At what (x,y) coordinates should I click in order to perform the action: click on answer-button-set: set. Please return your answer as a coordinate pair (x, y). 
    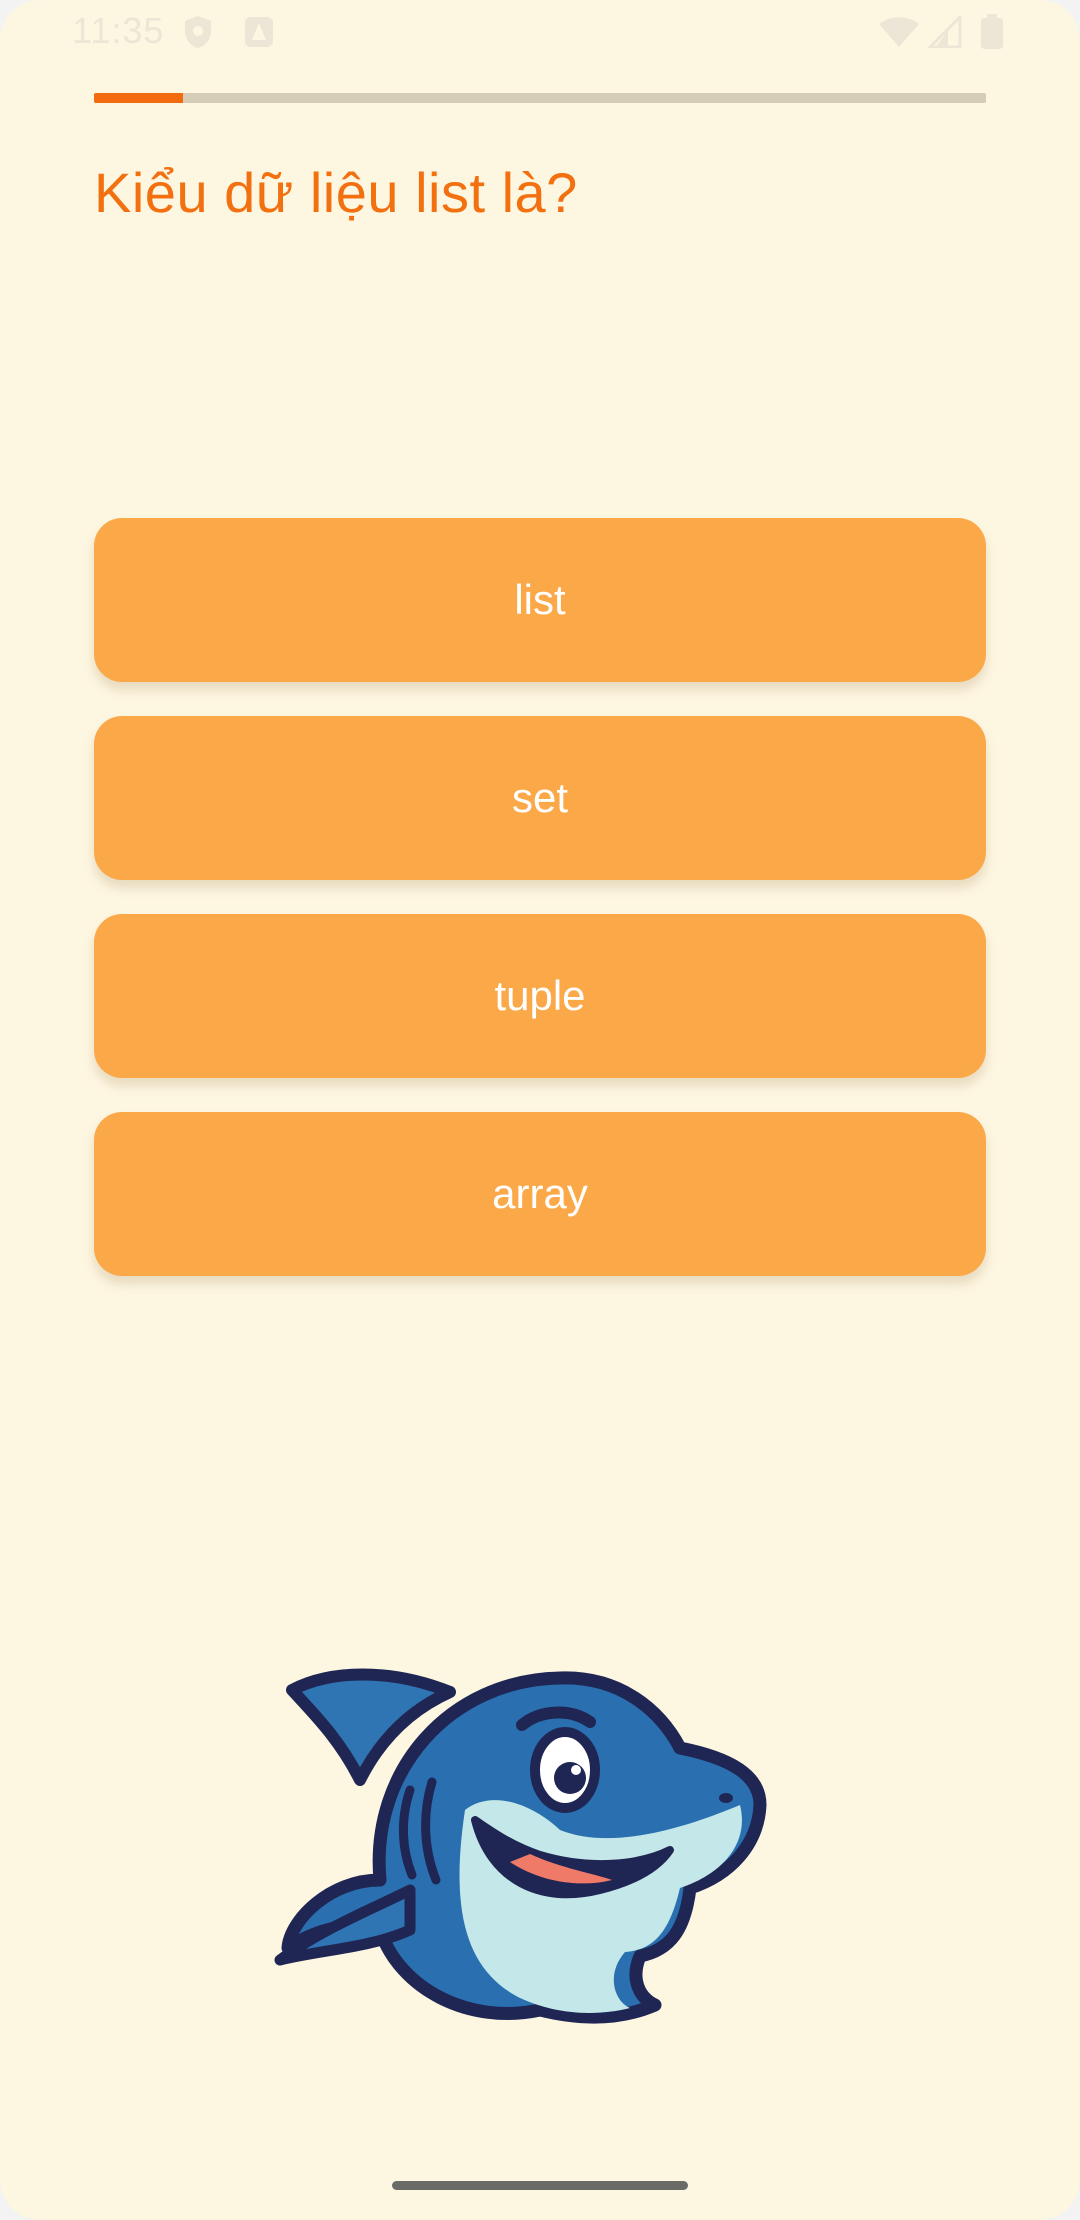
    Looking at the image, I should click on (540, 798).